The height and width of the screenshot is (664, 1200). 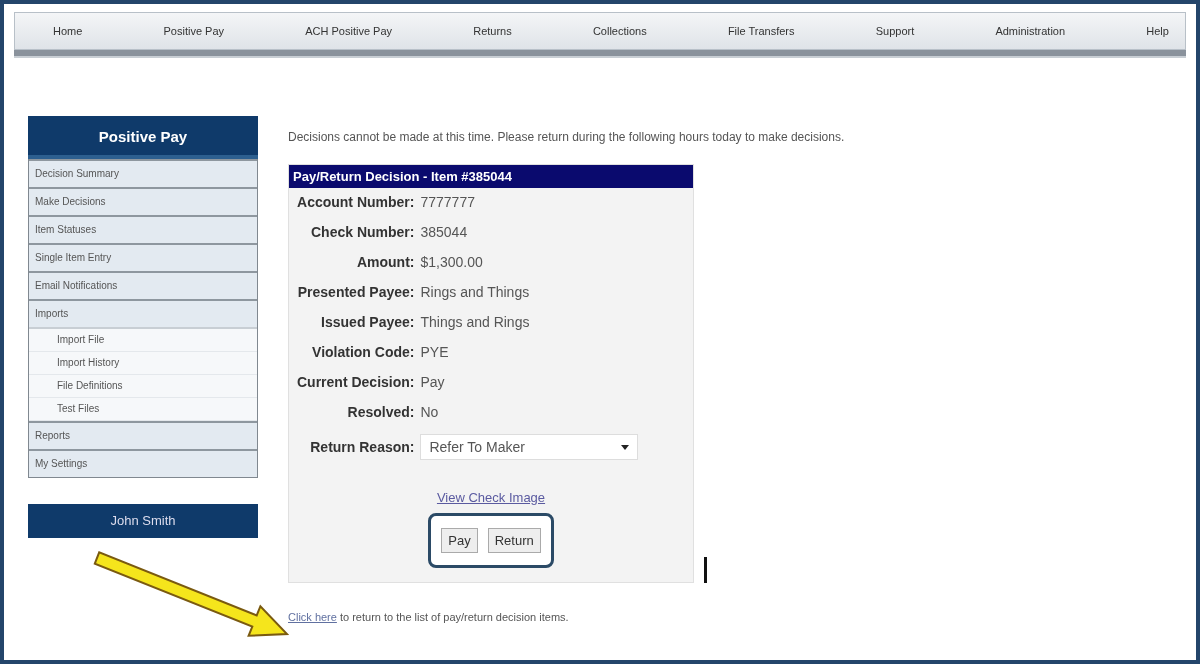 I want to click on nav-link: Administration, so click(x=1030, y=31).